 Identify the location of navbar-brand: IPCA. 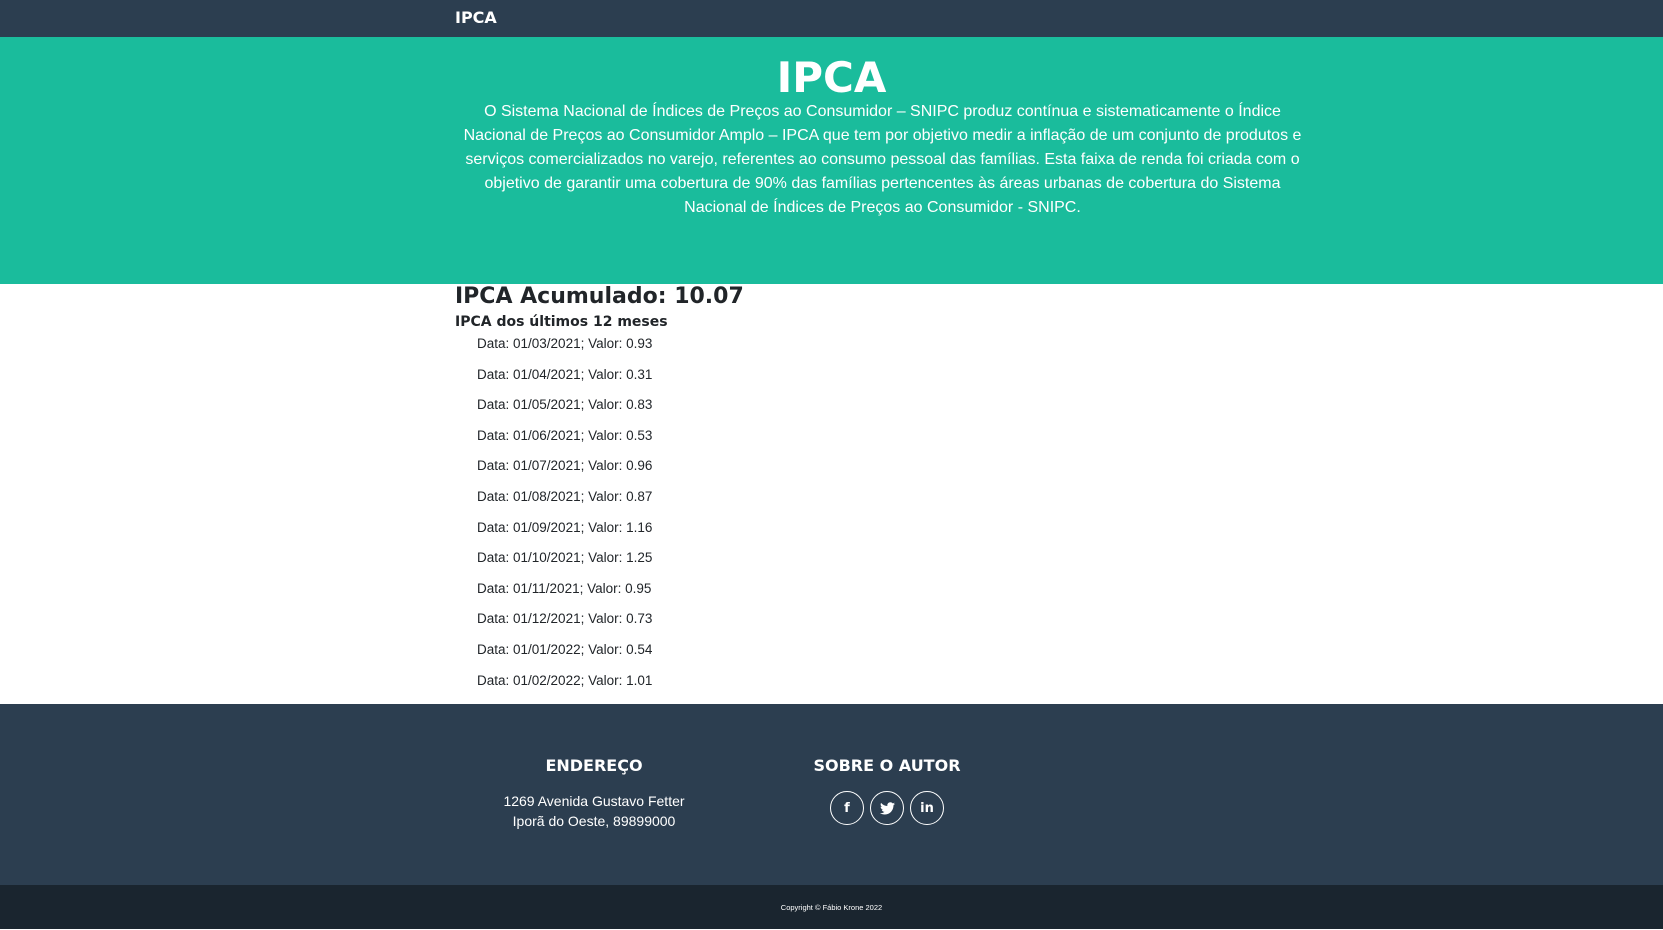
(476, 17).